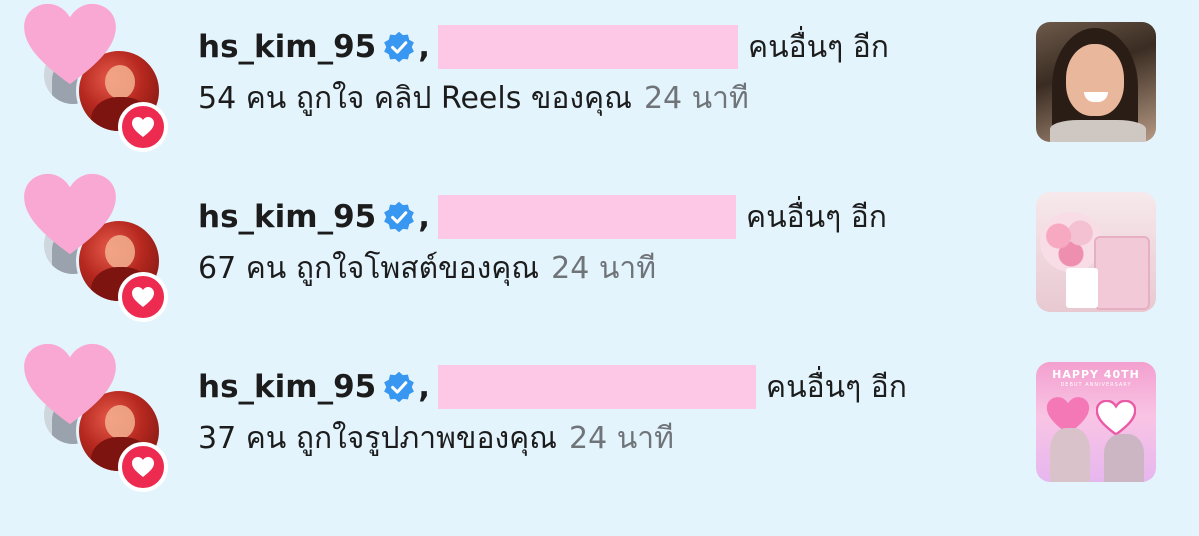 Image resolution: width=1199 pixels, height=536 pixels. I want to click on thumbnail-photo-gift-box, so click(1122, 273).